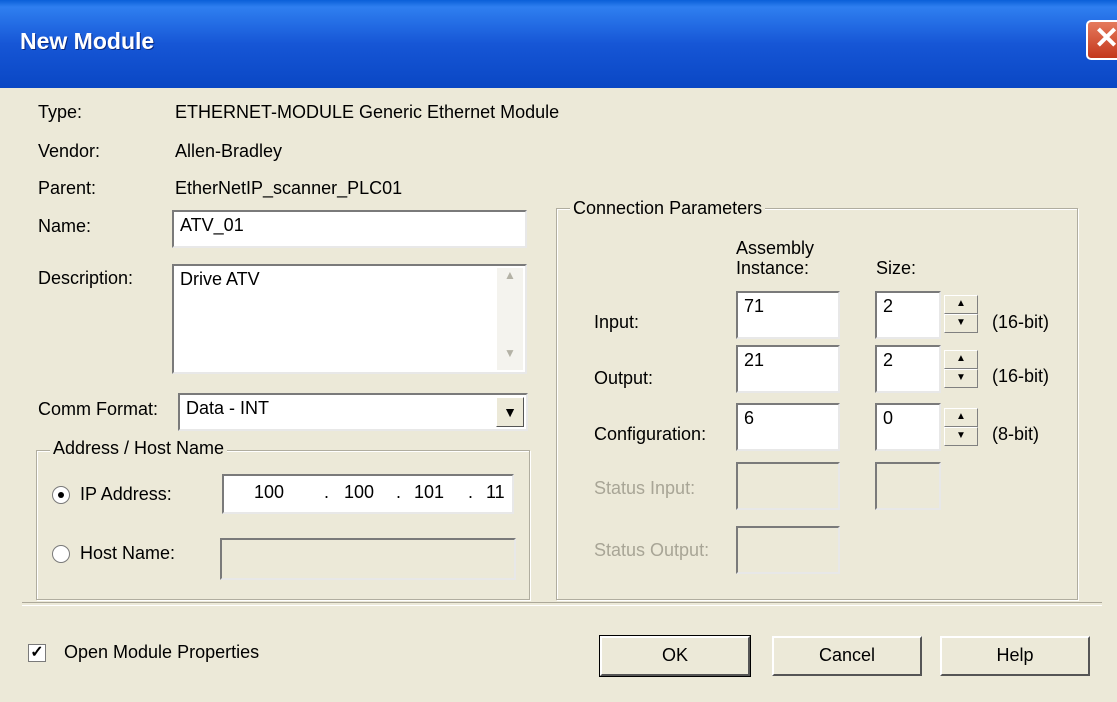 The width and height of the screenshot is (1117, 702). I want to click on host-name-label: Host Name:, so click(128, 553).